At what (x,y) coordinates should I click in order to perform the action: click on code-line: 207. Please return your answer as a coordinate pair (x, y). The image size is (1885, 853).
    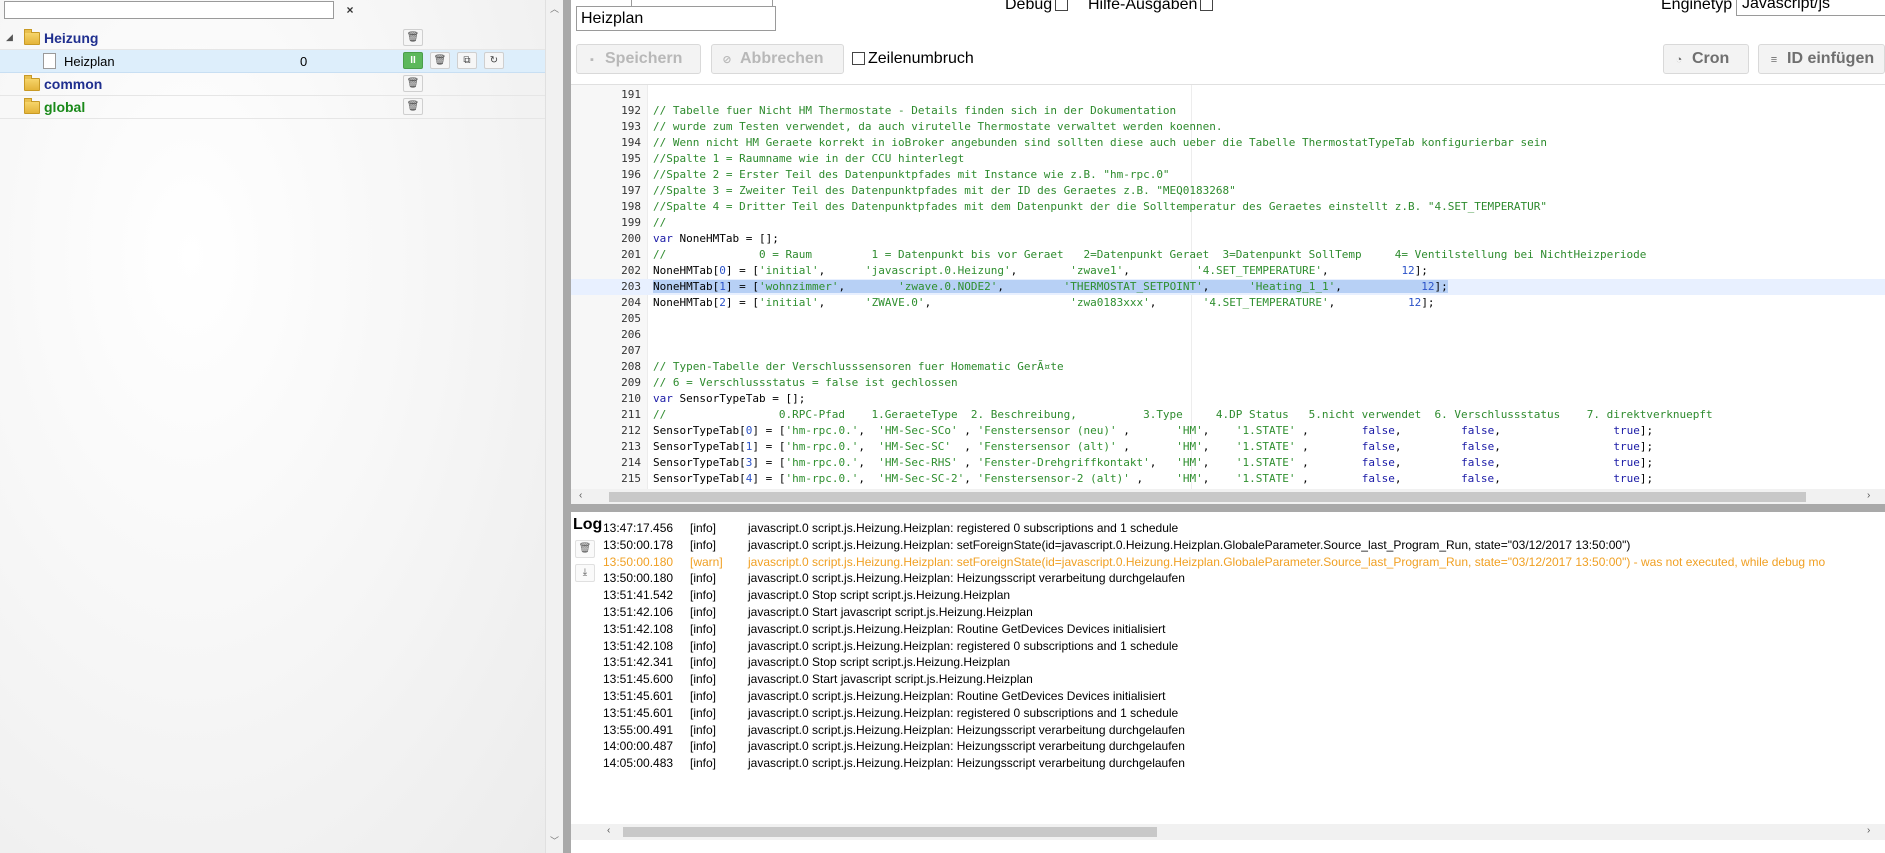
    Looking at the image, I should click on (1228, 351).